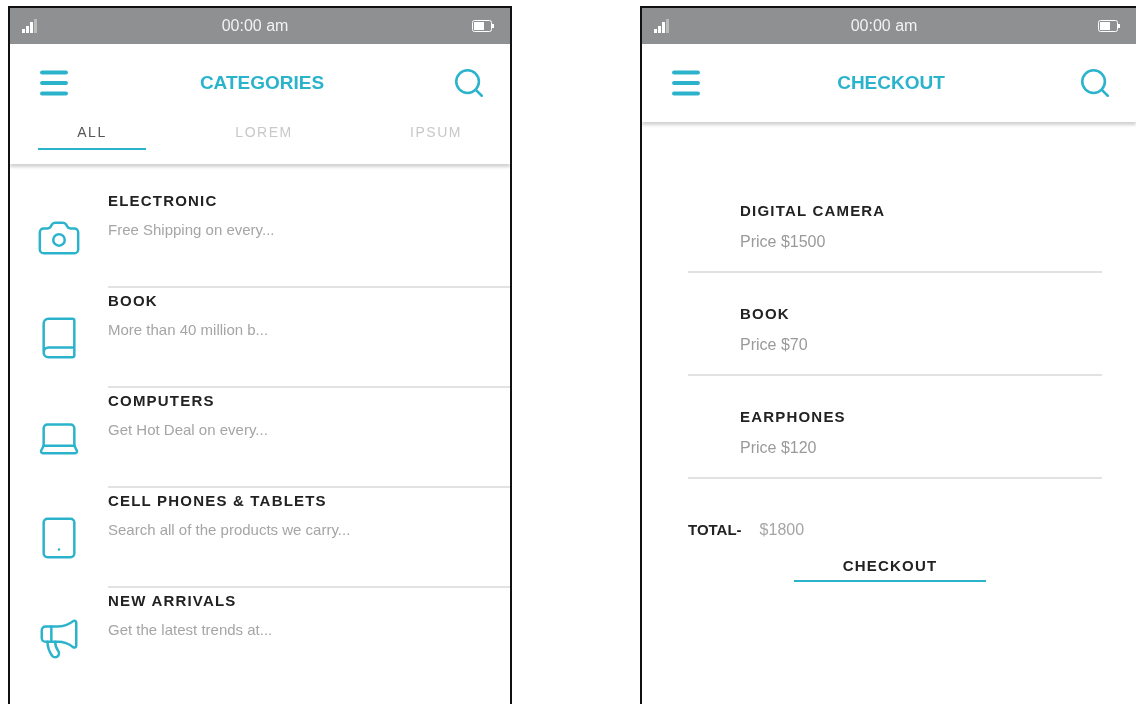 The width and height of the screenshot is (1136, 704). Describe the element at coordinates (779, 448) in the screenshot. I see `product-price: Price $120` at that location.